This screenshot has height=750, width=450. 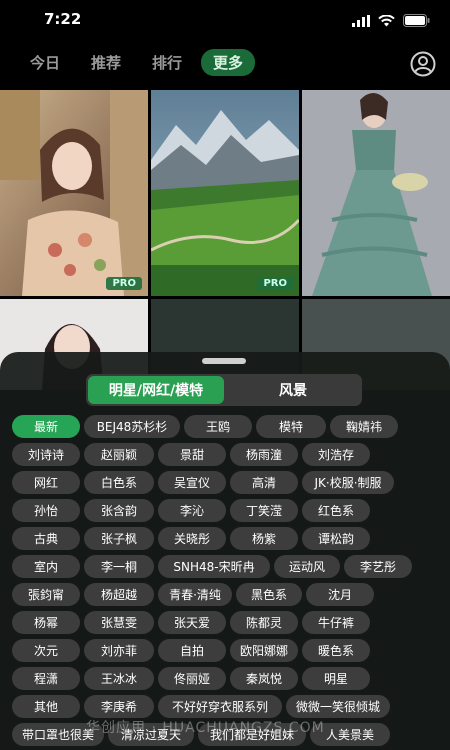 What do you see at coordinates (119, 510) in the screenshot?
I see `tag-chip: 张含韵` at bounding box center [119, 510].